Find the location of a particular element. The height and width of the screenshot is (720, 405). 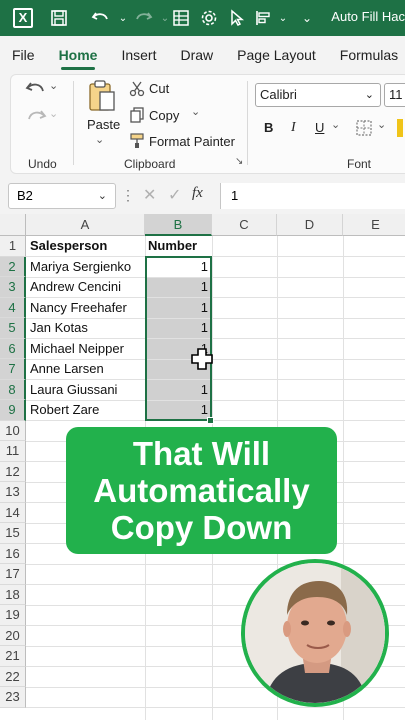

tab-formulas: Formulas is located at coordinates (366, 55).